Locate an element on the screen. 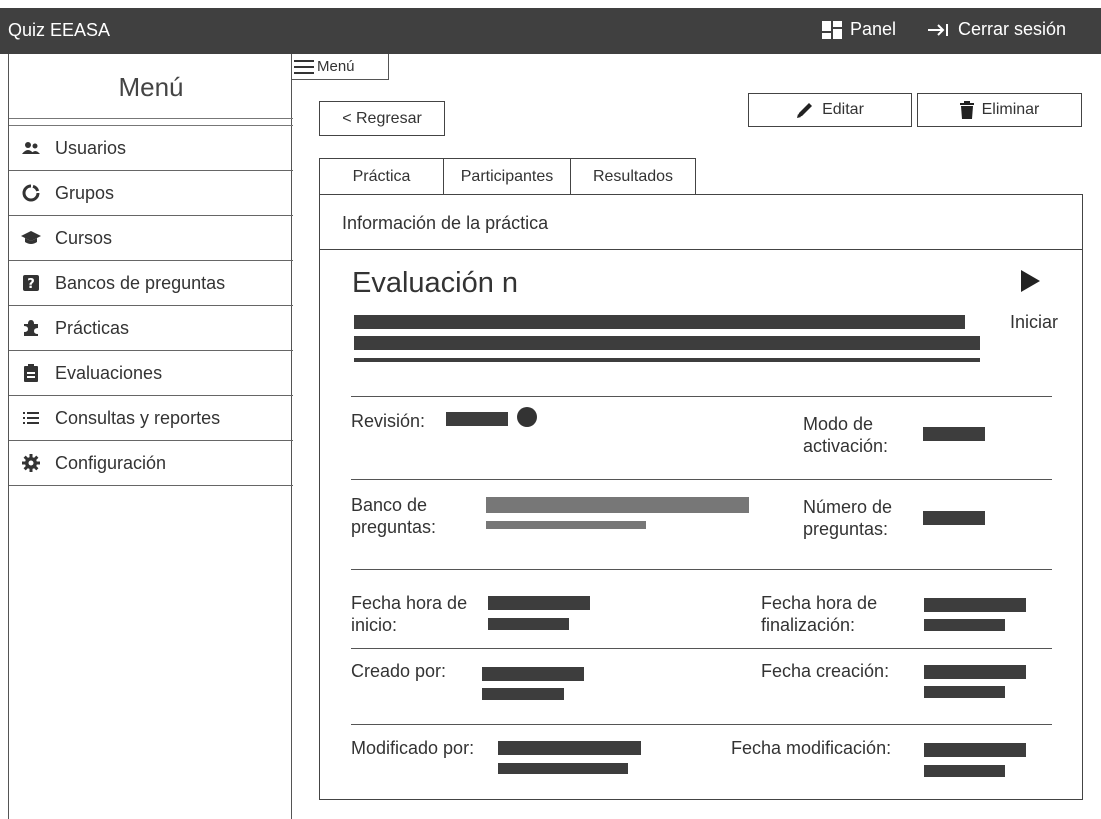 The image size is (1101, 819). activation-mode-label: Modo de activación: is located at coordinates (846, 435).